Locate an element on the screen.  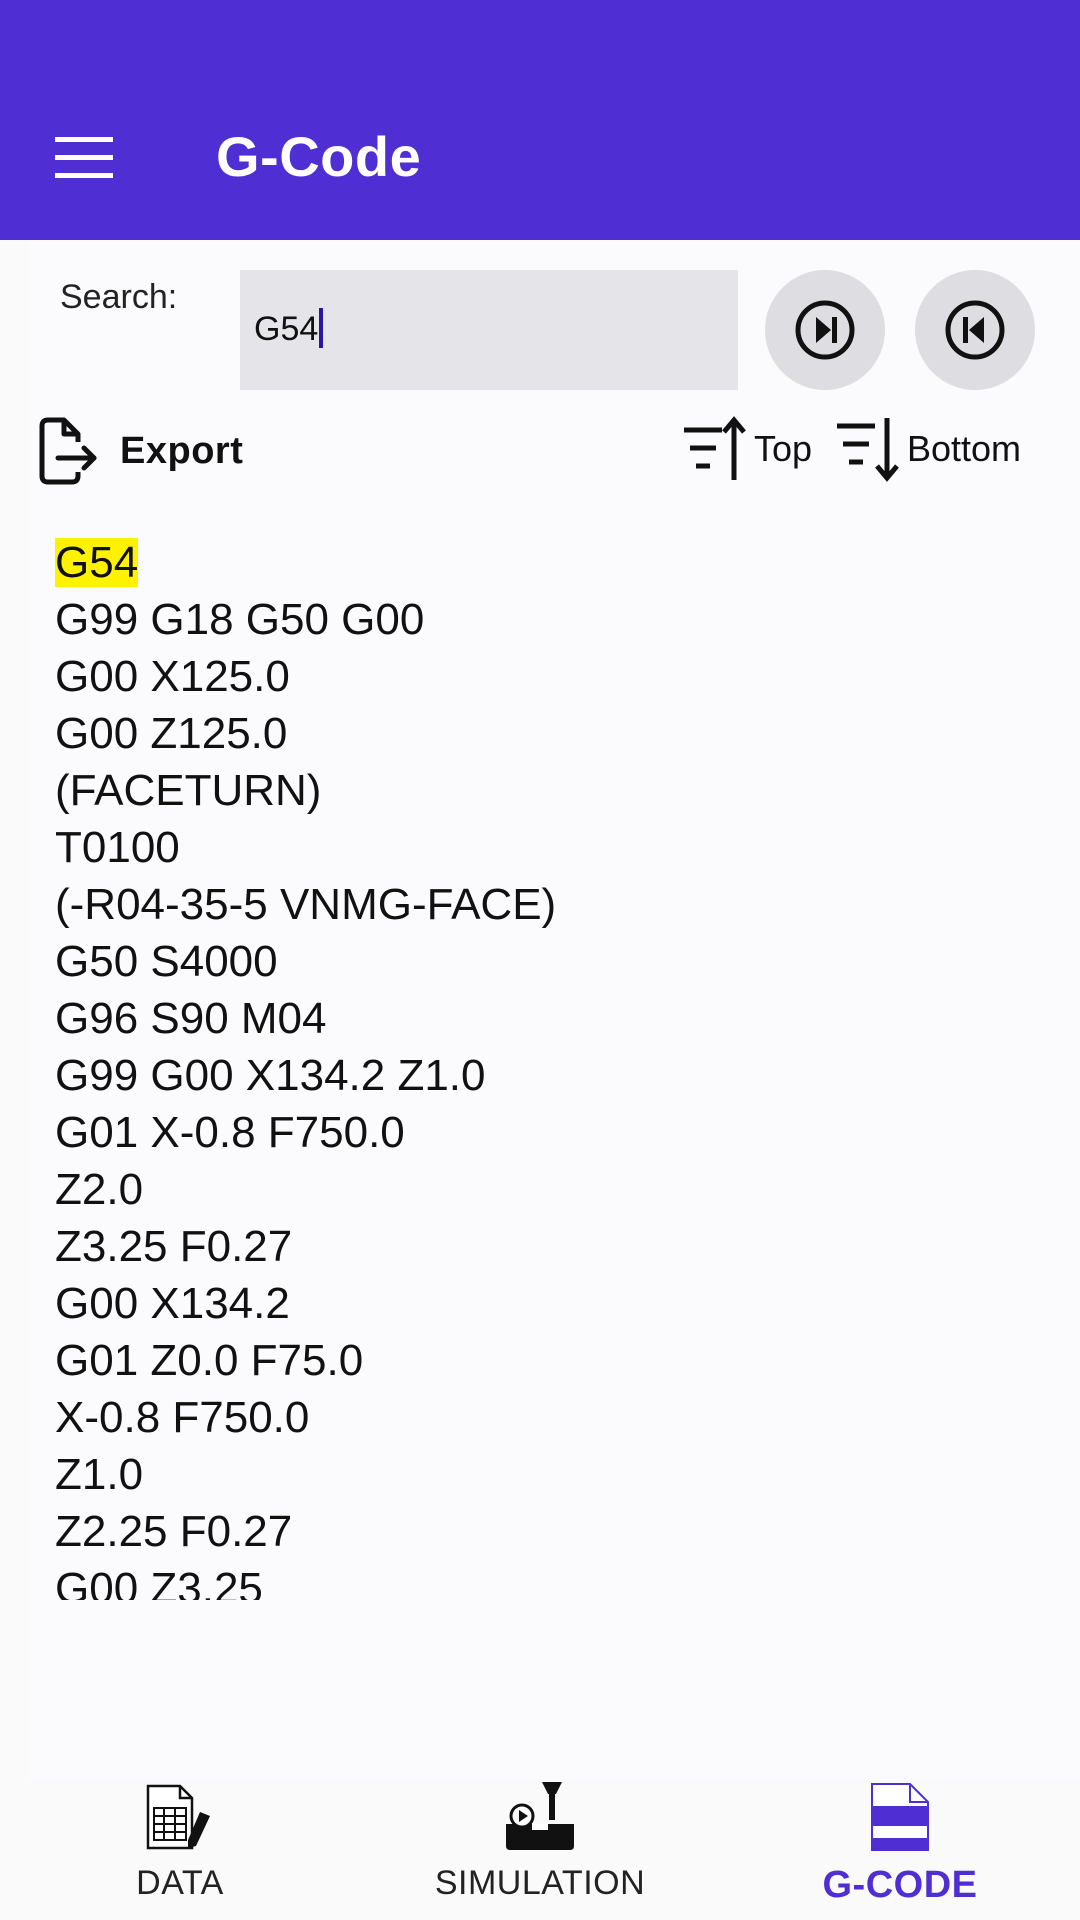
scroll-top-label: Top is located at coordinates (783, 448).